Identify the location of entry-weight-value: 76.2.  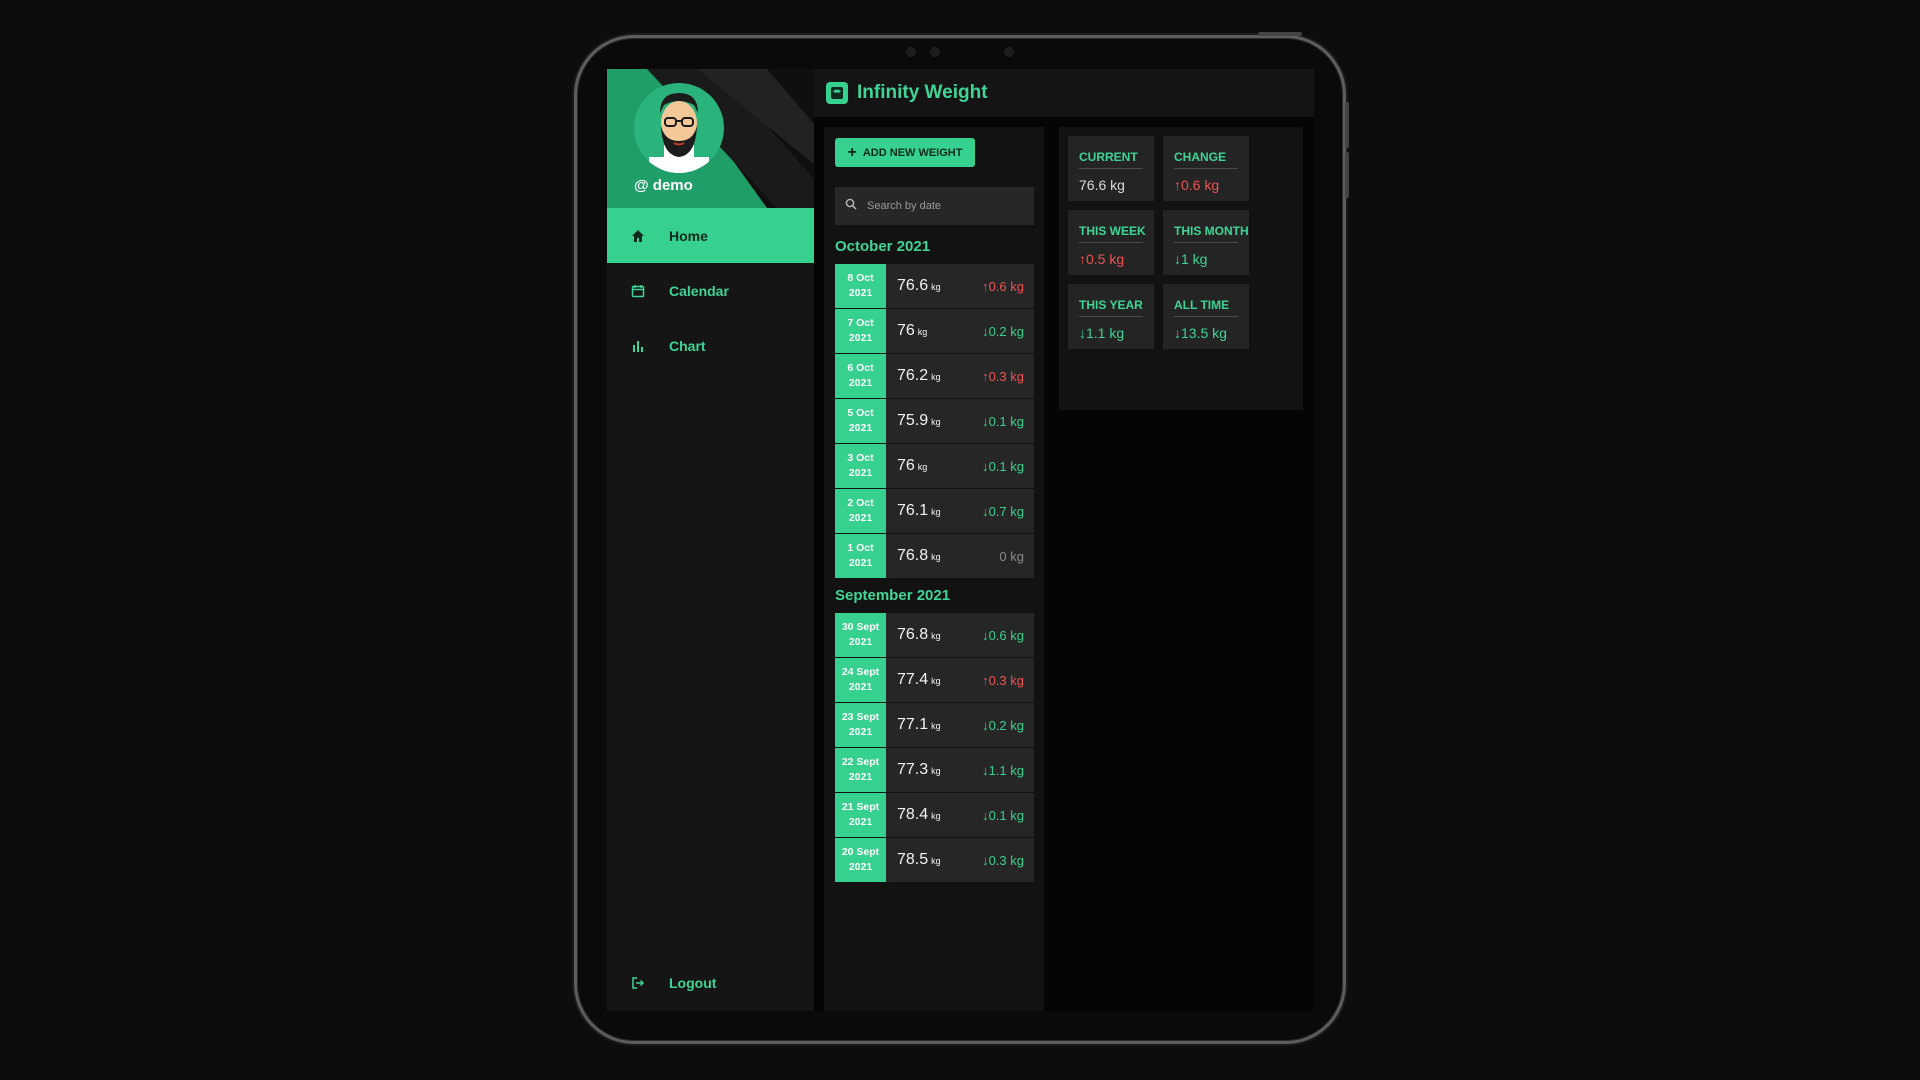
(913, 375).